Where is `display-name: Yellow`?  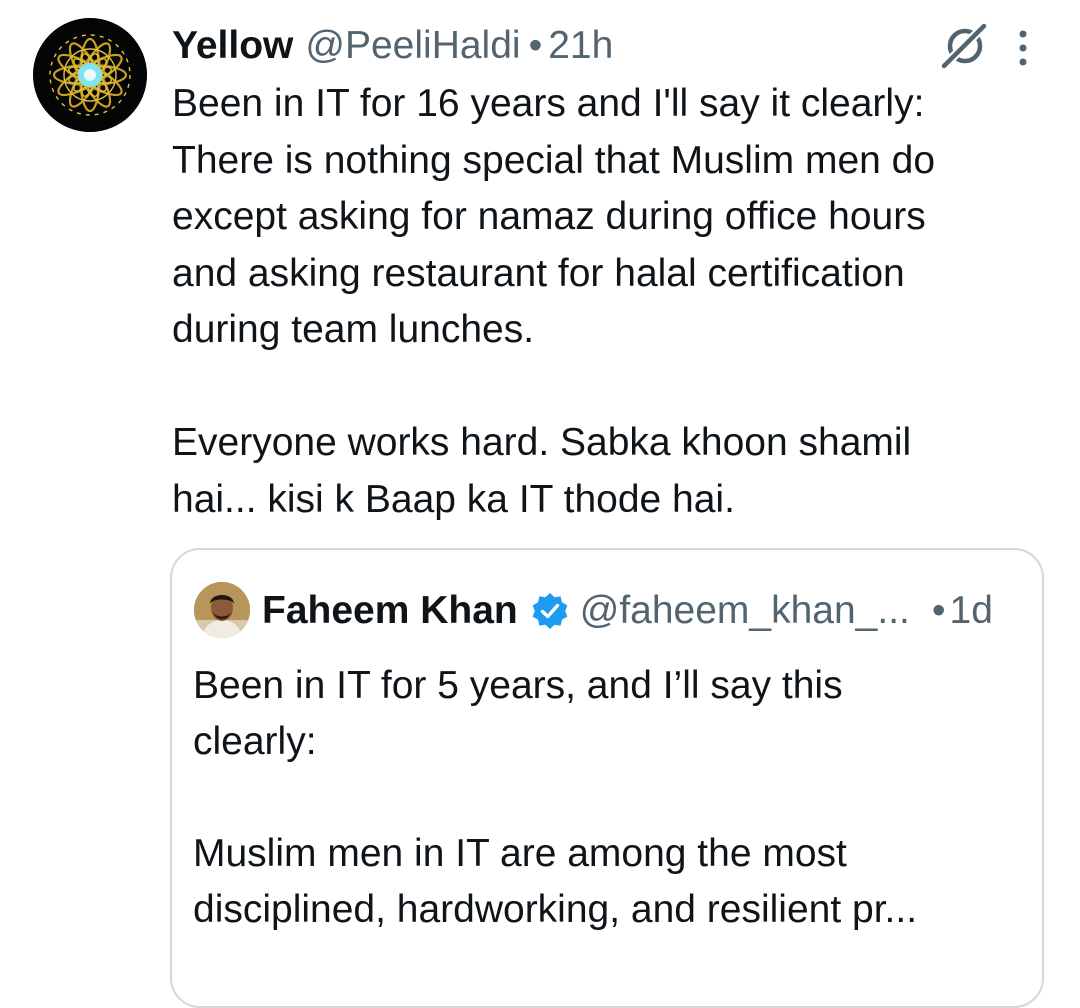
display-name: Yellow is located at coordinates (232, 46).